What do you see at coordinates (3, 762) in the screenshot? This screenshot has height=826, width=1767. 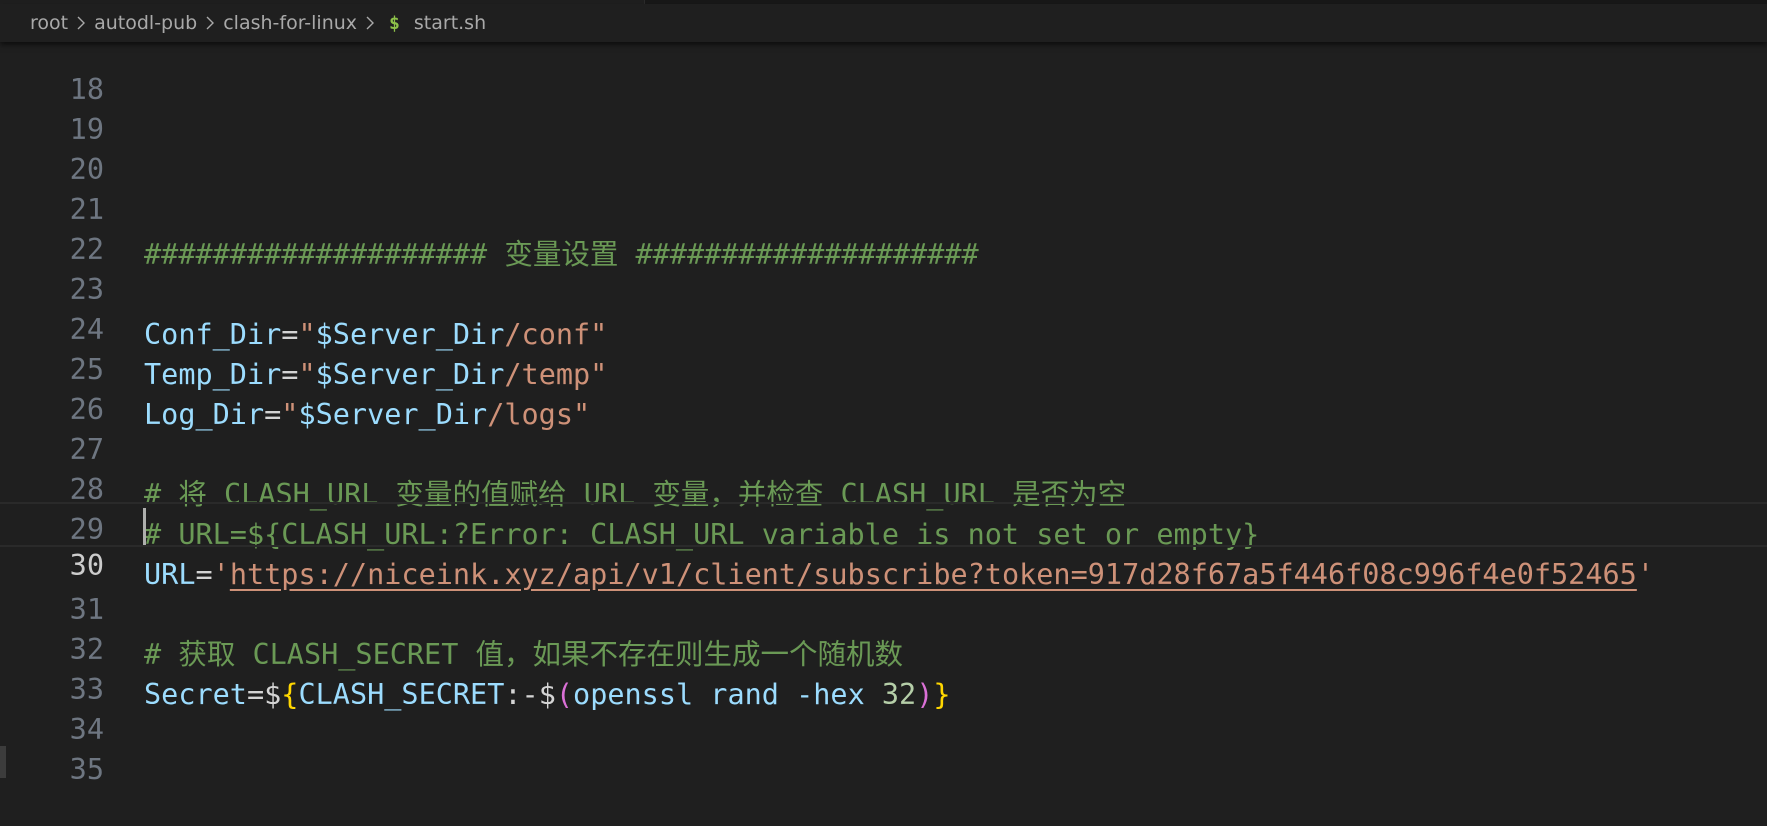 I see `gutter-marker` at bounding box center [3, 762].